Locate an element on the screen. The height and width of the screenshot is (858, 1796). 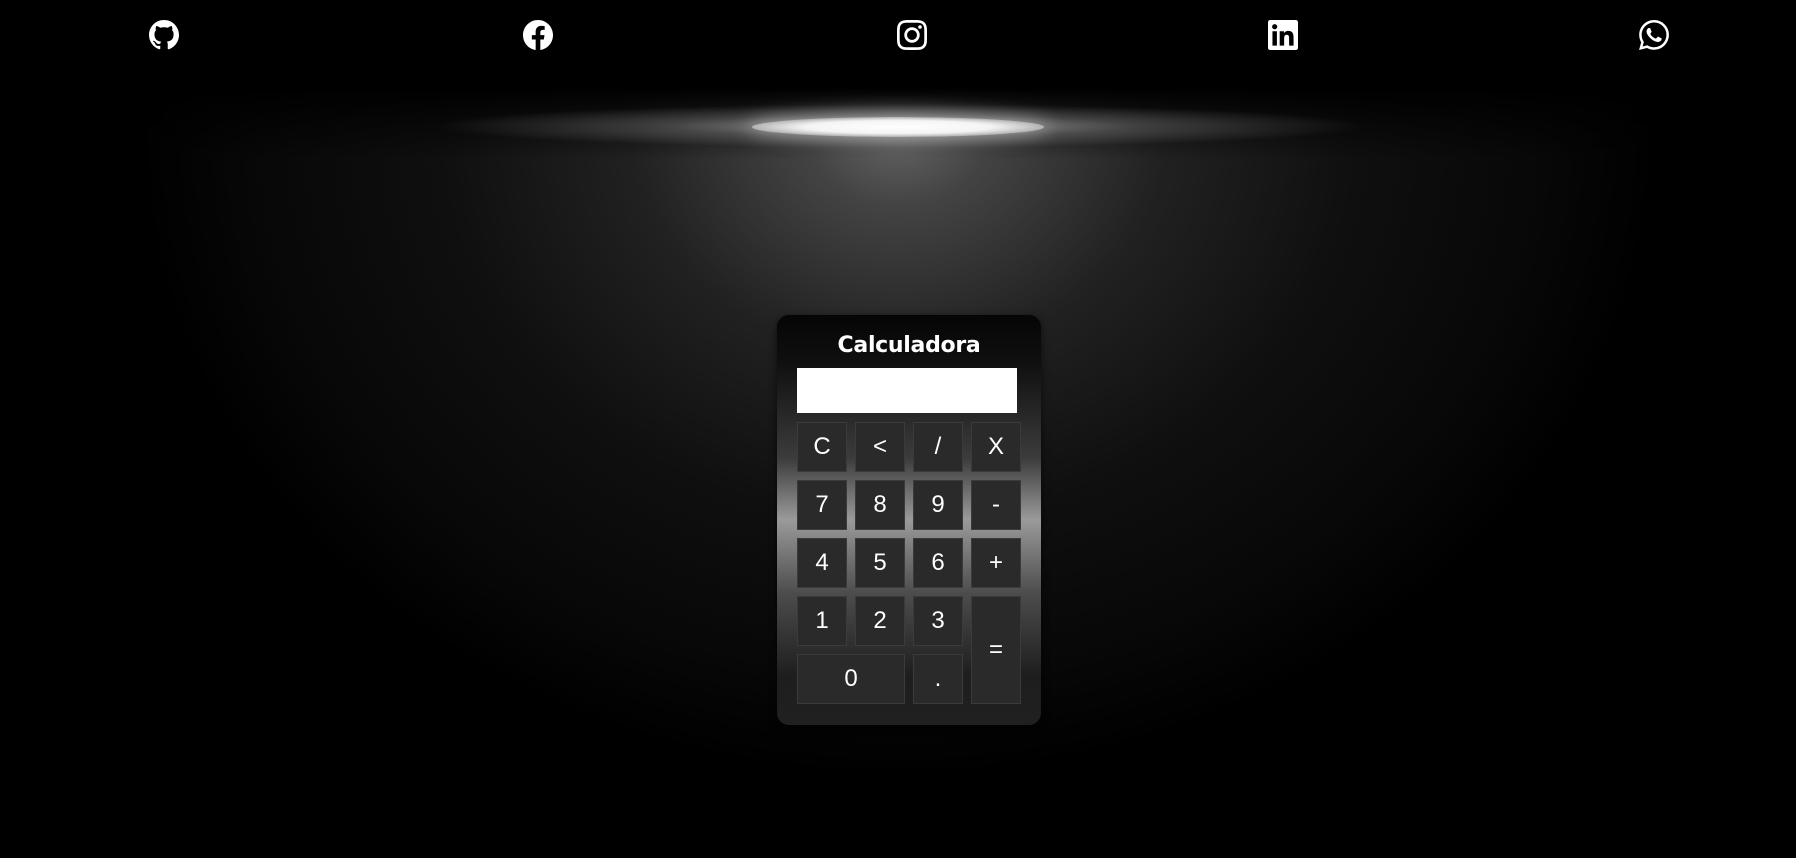
github-icon is located at coordinates (164, 35).